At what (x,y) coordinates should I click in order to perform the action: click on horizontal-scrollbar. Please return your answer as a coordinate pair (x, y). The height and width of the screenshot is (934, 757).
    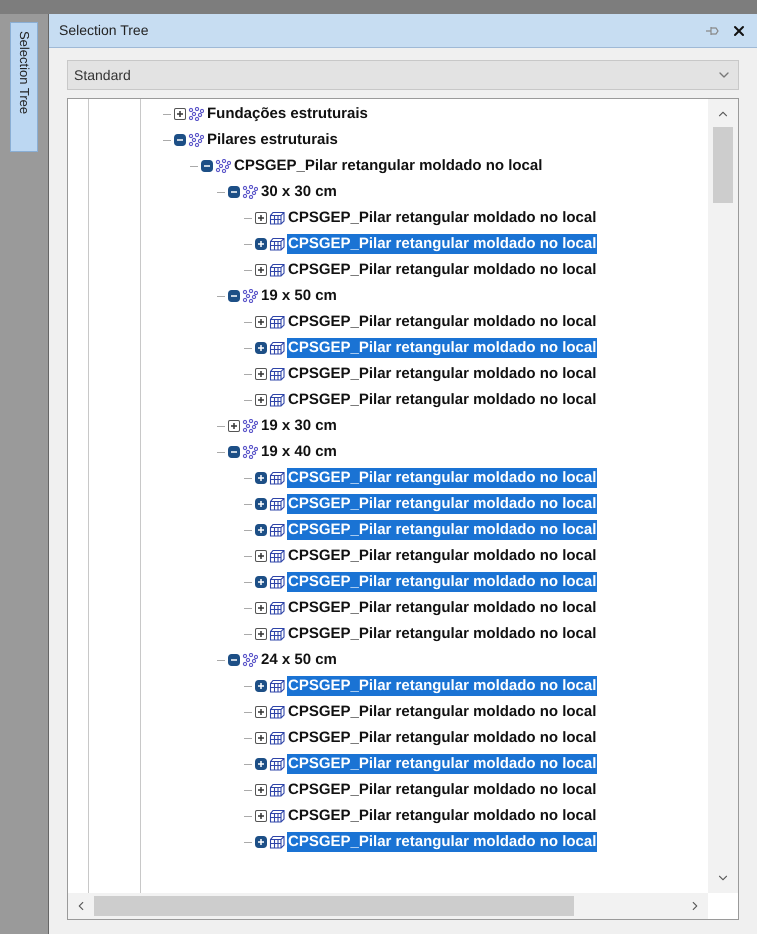
    Looking at the image, I should click on (388, 906).